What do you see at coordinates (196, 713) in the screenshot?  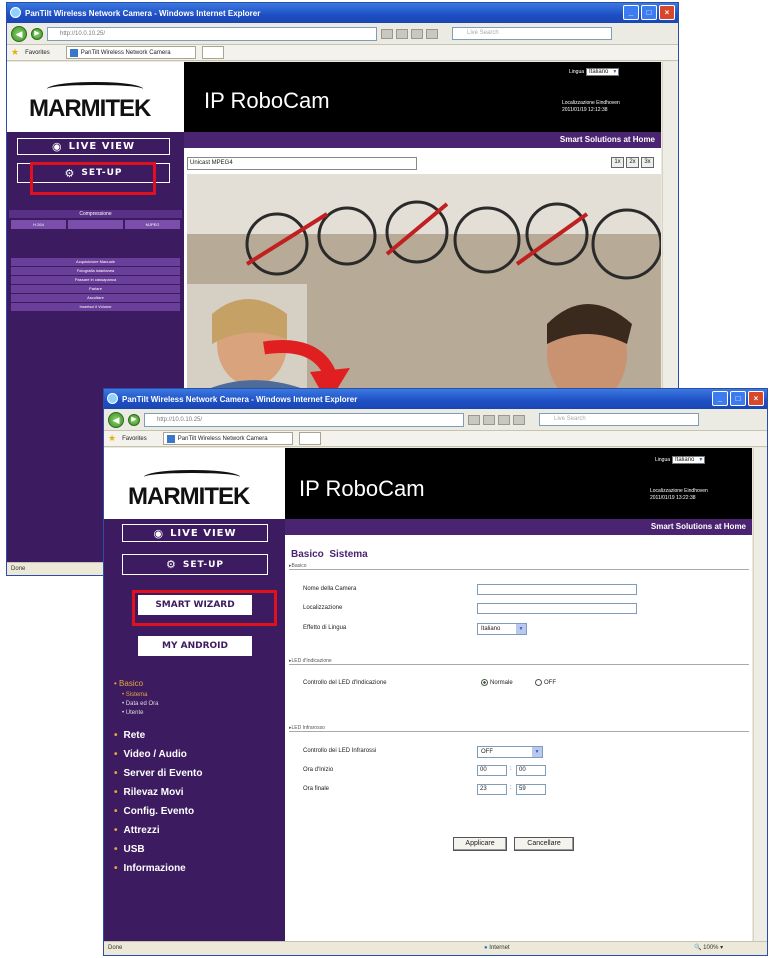 I see `nav-sub-utente: • Utente` at bounding box center [196, 713].